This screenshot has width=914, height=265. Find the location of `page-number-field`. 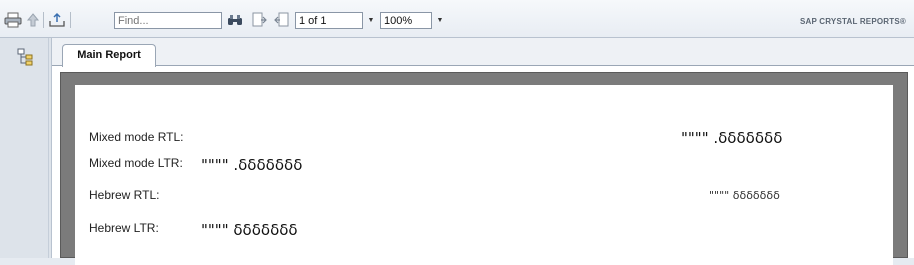

page-number-field is located at coordinates (329, 20).